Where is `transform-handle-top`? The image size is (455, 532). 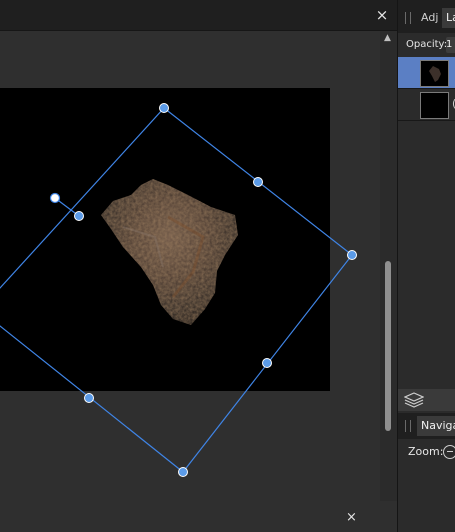
transform-handle-top is located at coordinates (164, 108).